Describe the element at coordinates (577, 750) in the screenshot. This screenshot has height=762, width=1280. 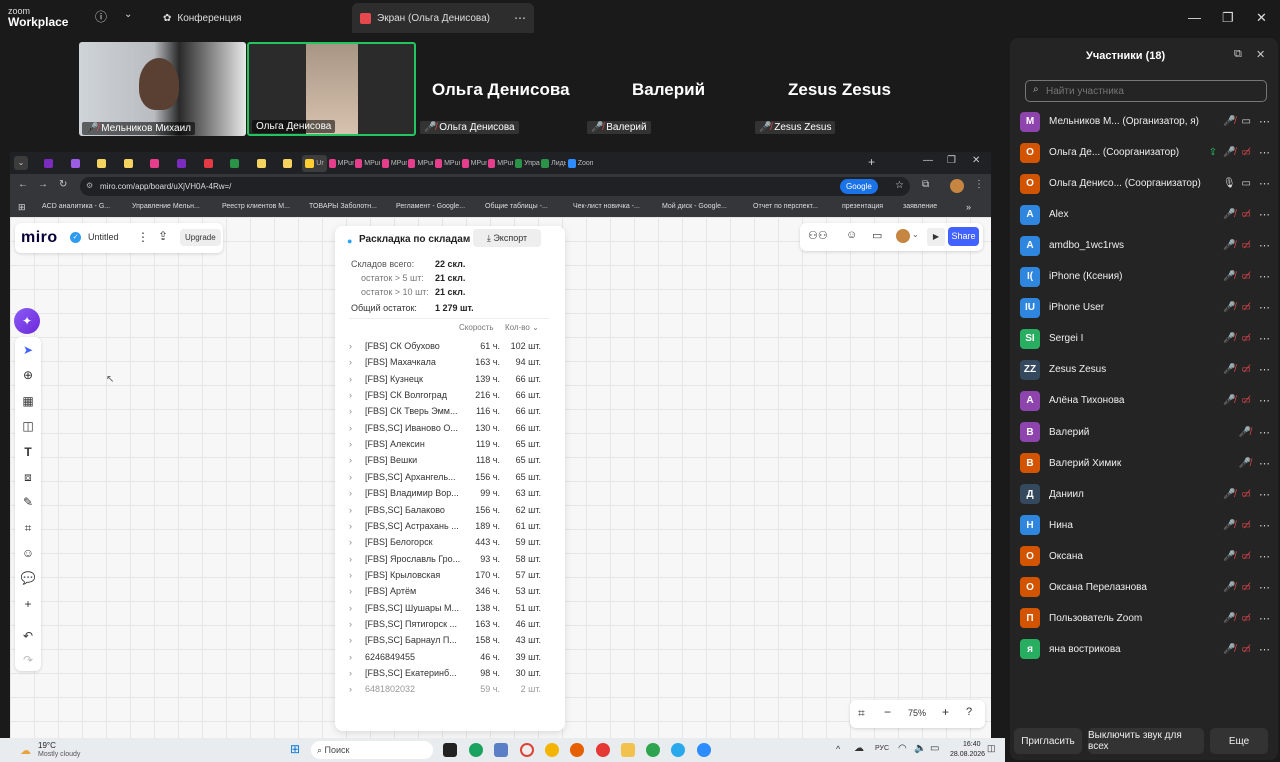
I see `firefox-icon` at that location.